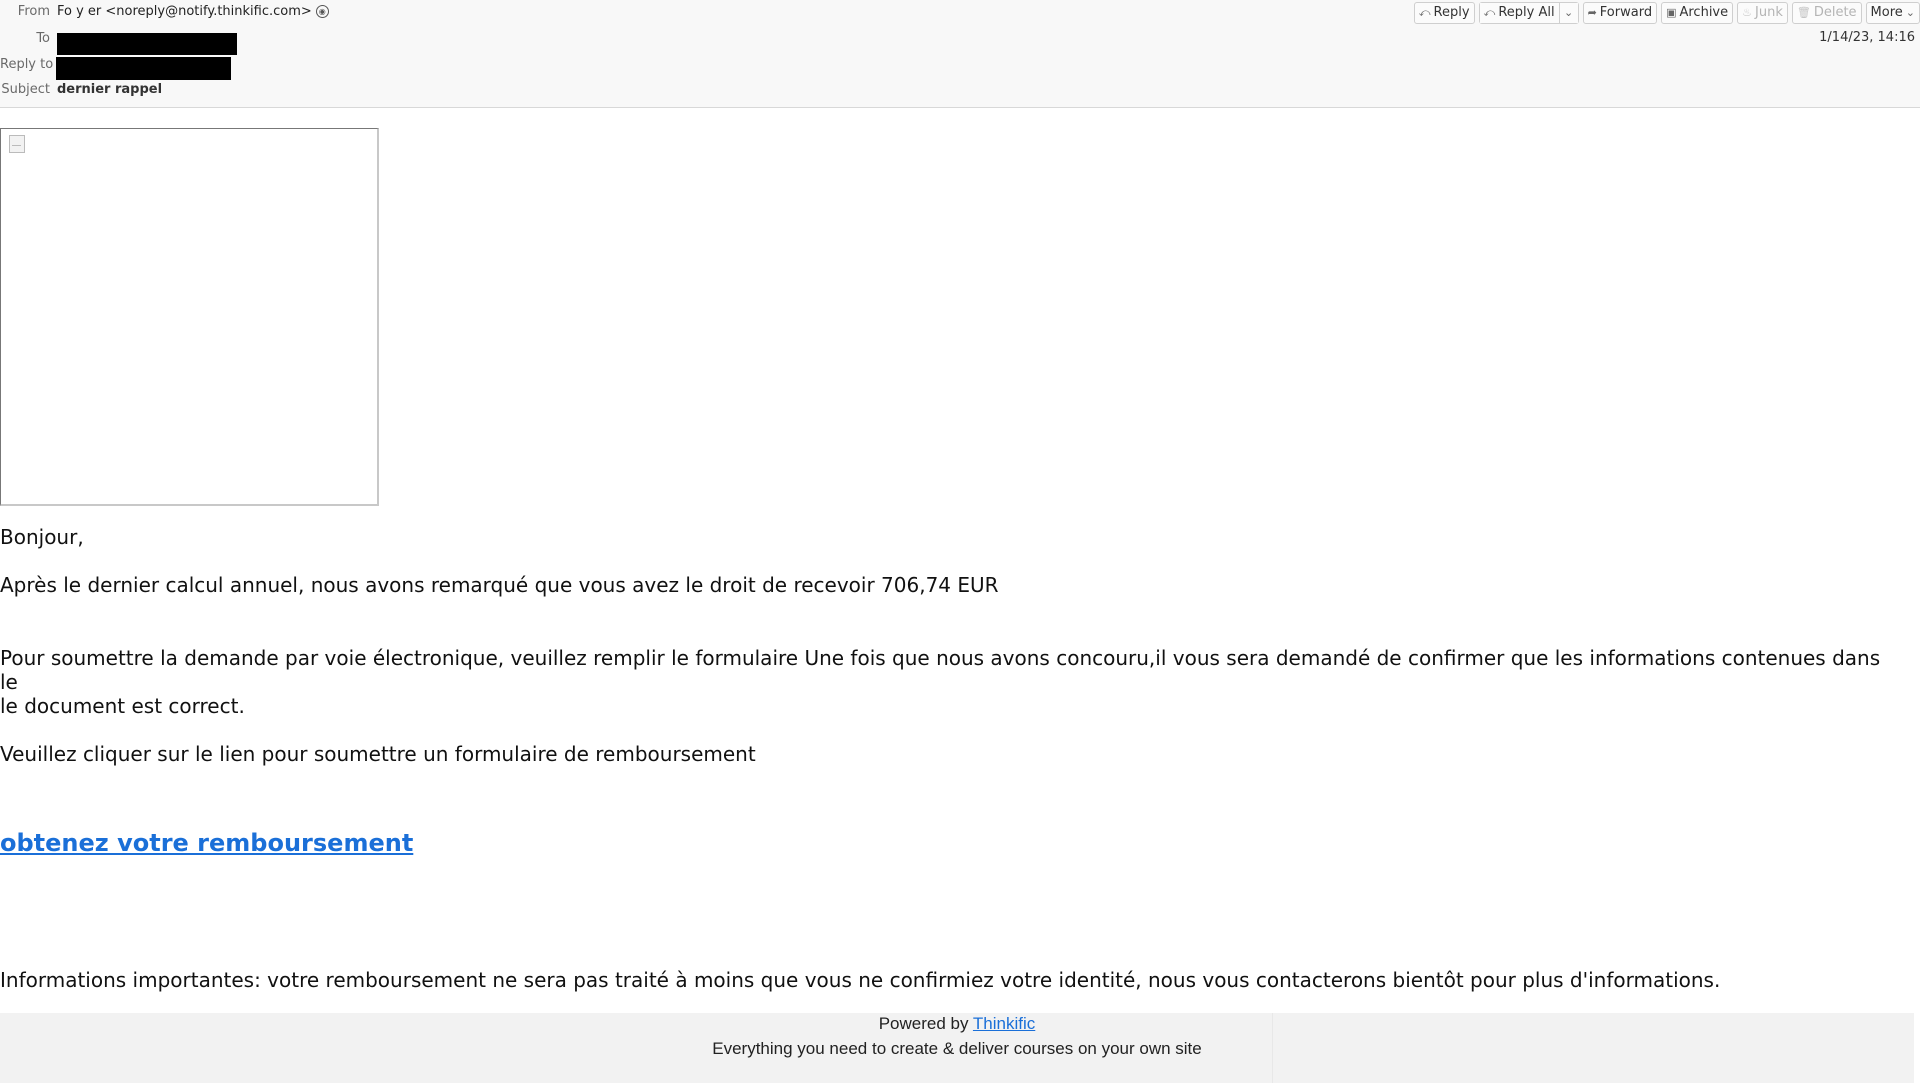  I want to click on reply-all-split-button: ⤺ Reply All ⌄, so click(1528, 13).